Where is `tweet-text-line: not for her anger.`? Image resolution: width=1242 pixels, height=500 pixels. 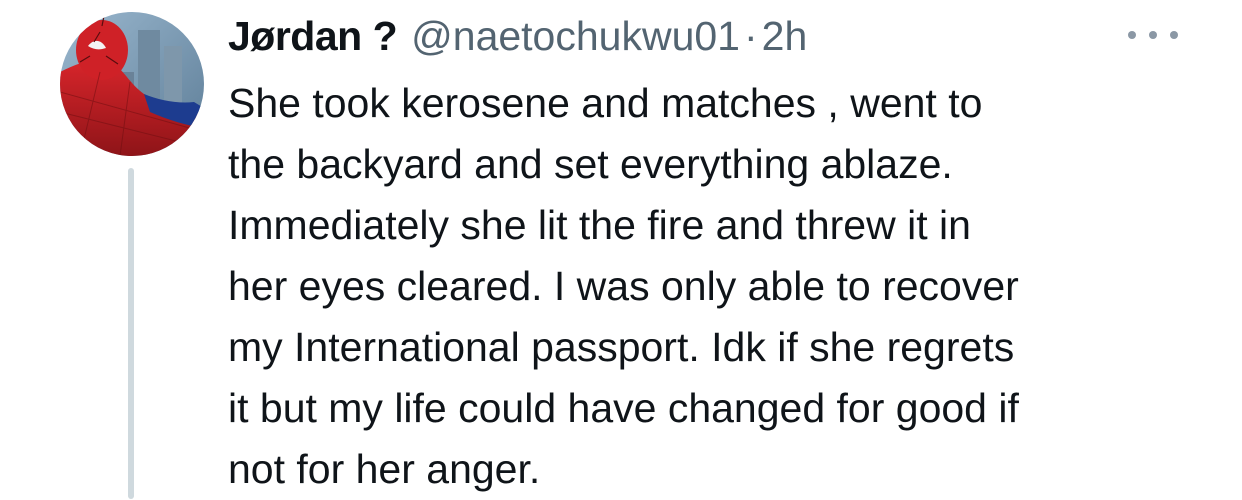
tweet-text-line: not for her anger. is located at coordinates (384, 469).